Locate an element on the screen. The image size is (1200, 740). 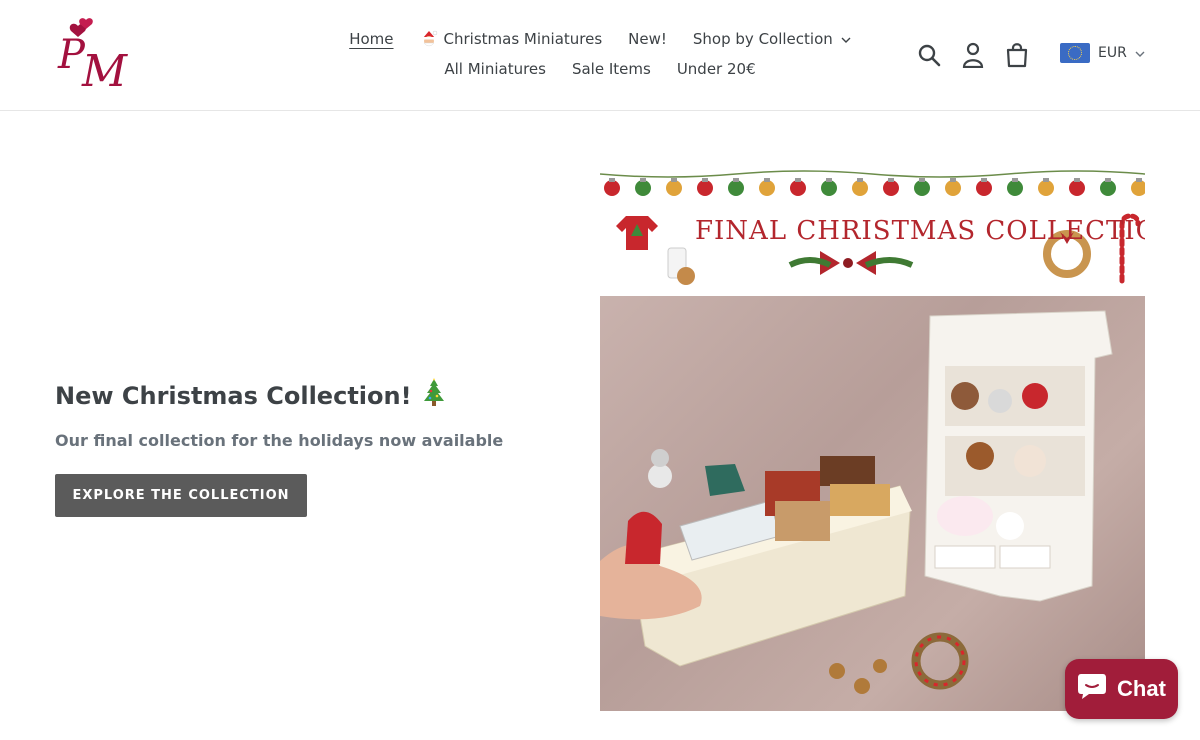
hero-title: New Christmas Collection! is located at coordinates (250, 396).